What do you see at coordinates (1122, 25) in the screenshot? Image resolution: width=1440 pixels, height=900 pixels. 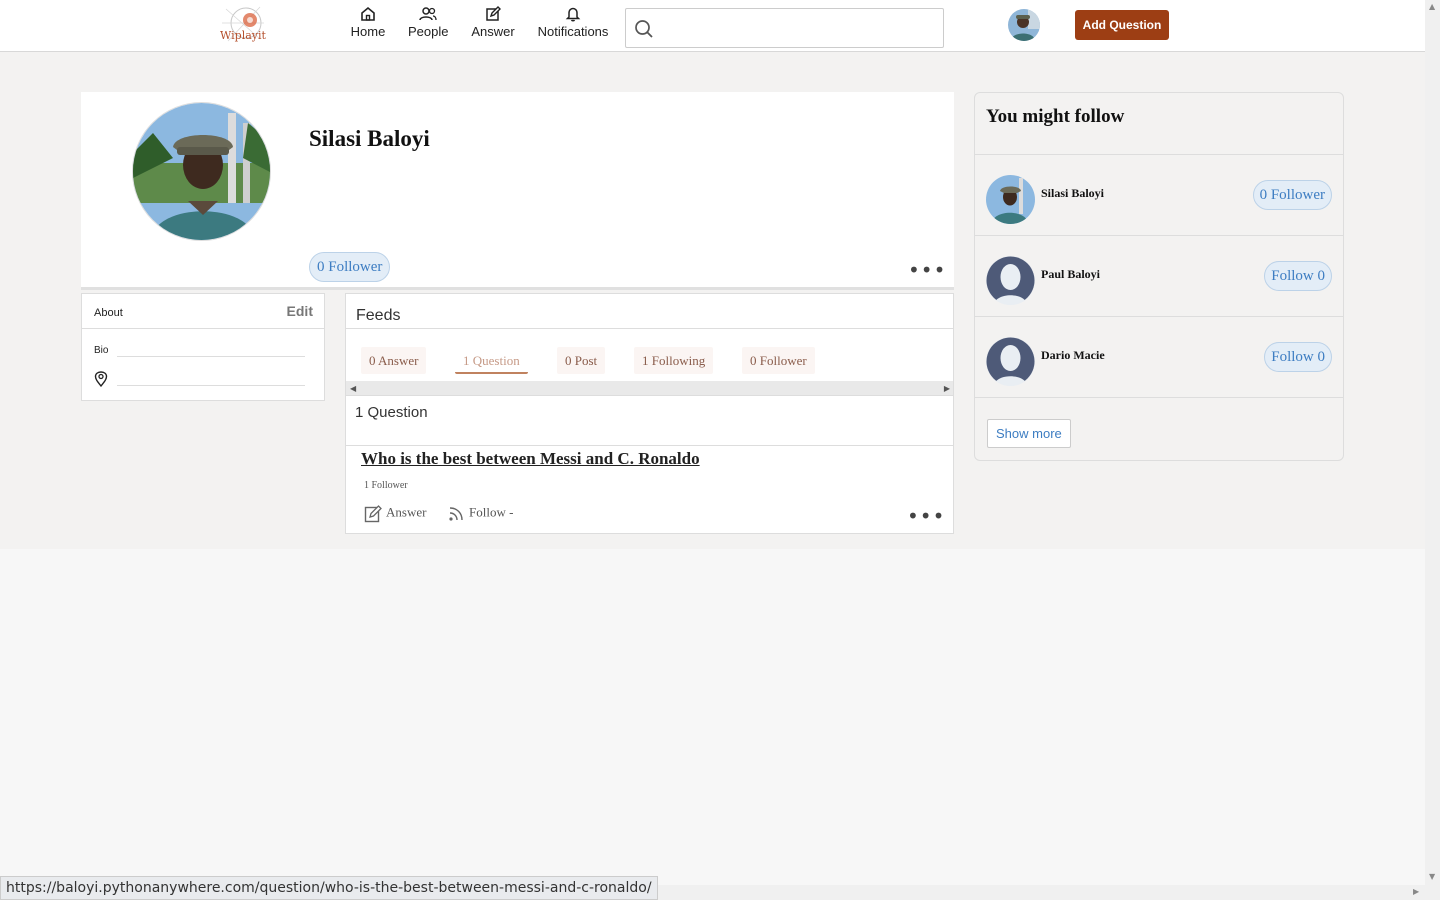 I see `add-question-button: Add Question` at bounding box center [1122, 25].